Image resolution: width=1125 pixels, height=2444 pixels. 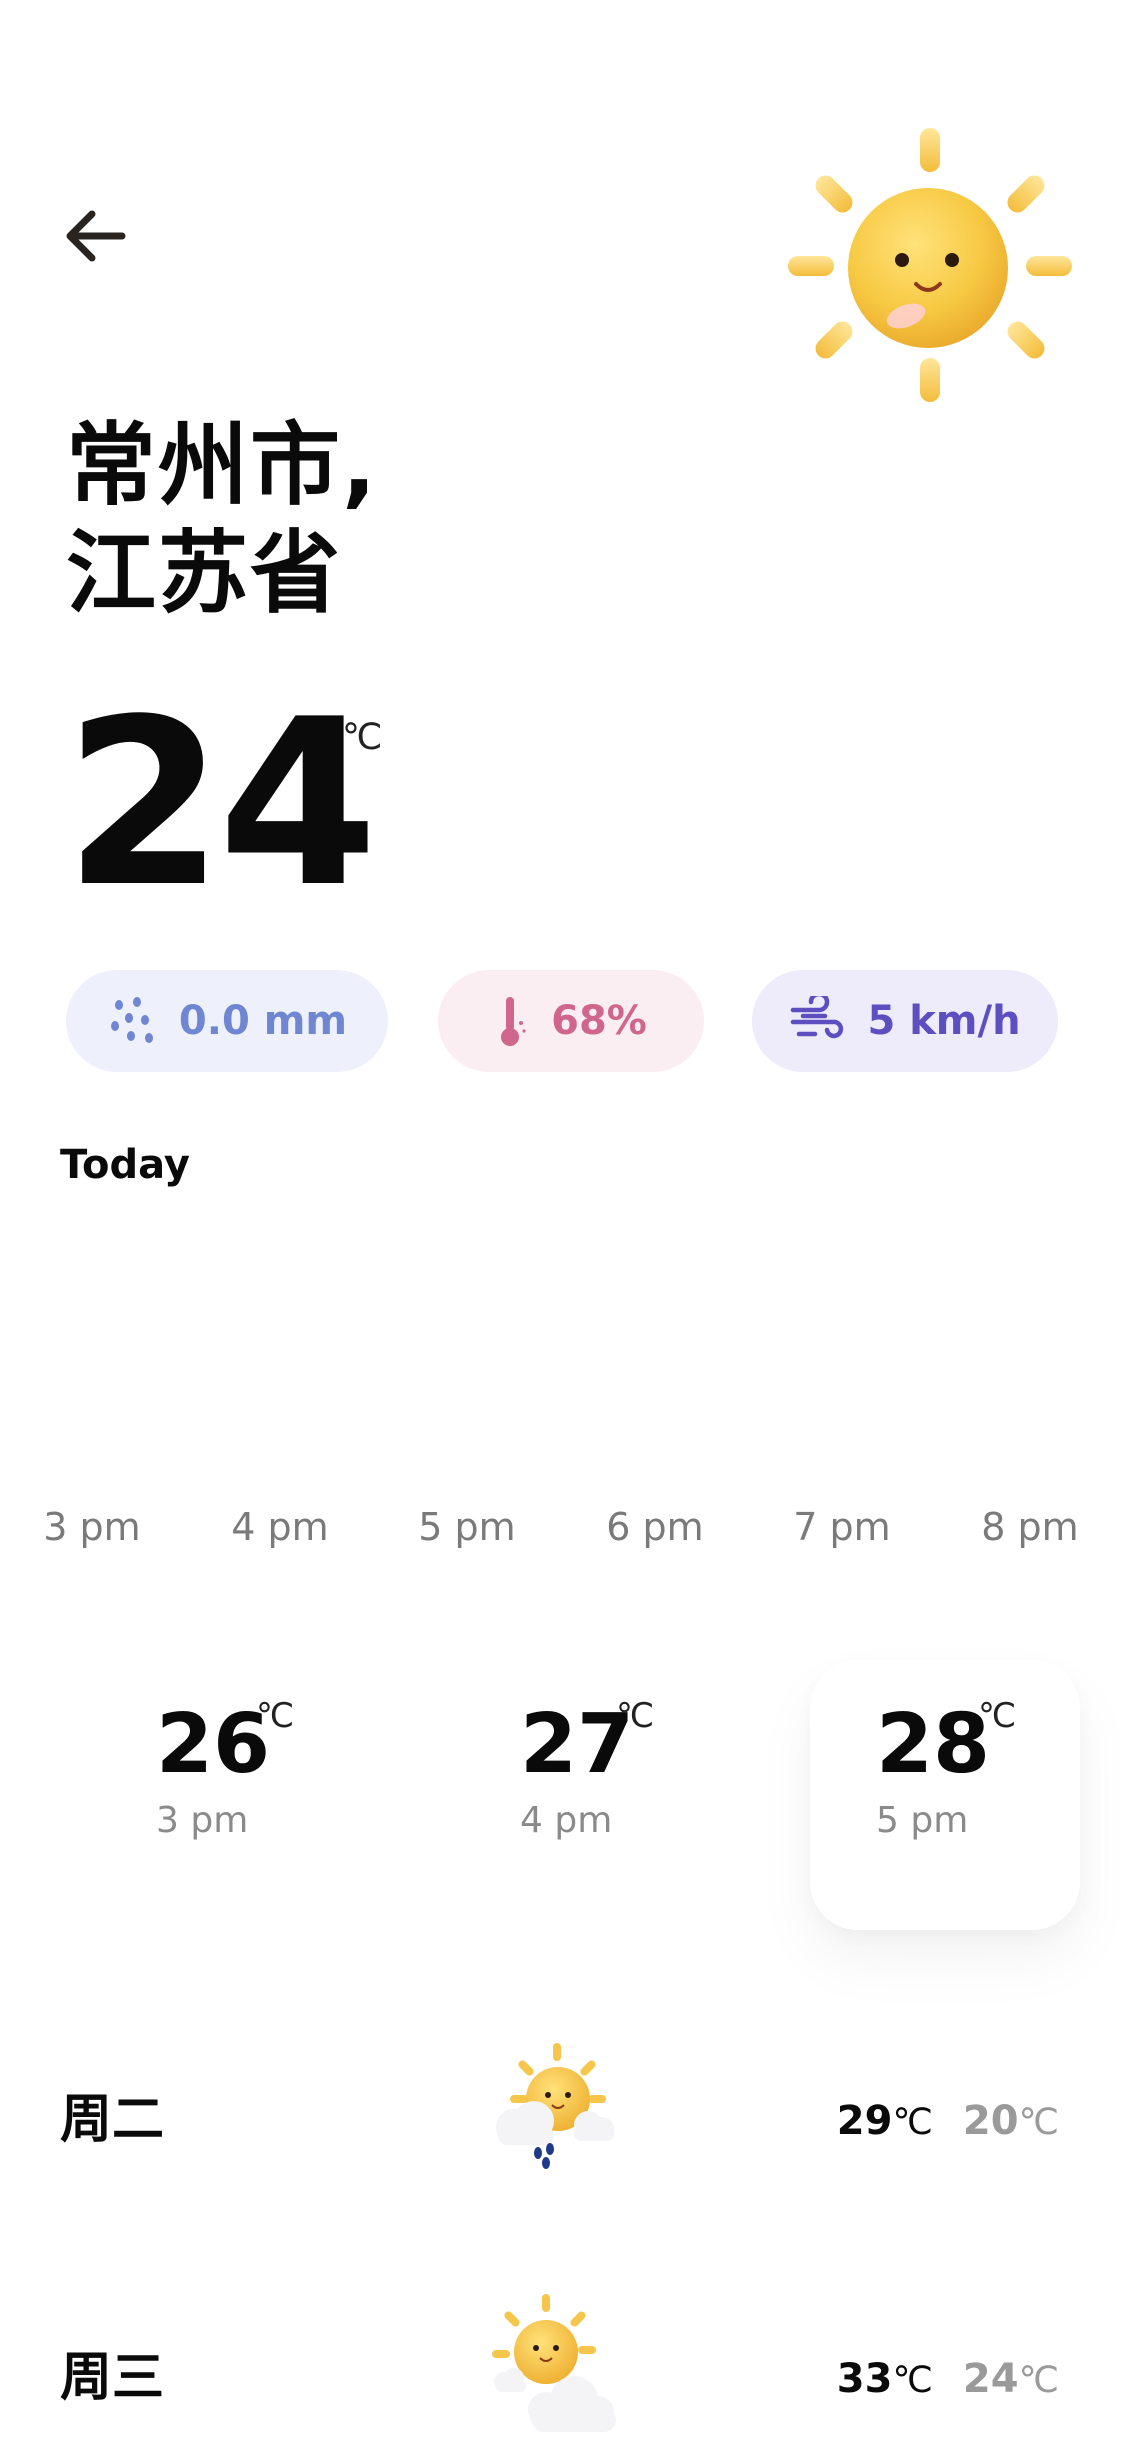 I want to click on rain-drops-icon, so click(x=131, y=1020).